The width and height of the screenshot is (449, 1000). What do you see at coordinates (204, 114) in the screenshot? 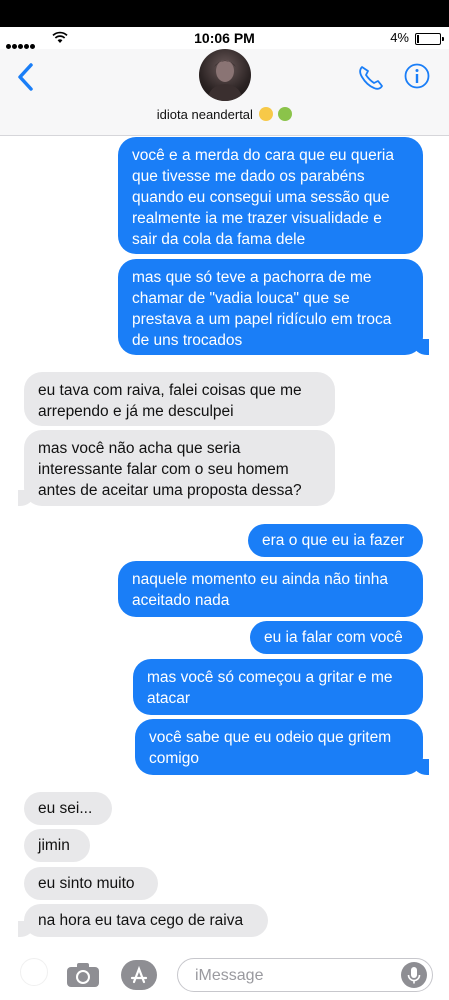
I see `contact-name-text: idiota neandertal` at bounding box center [204, 114].